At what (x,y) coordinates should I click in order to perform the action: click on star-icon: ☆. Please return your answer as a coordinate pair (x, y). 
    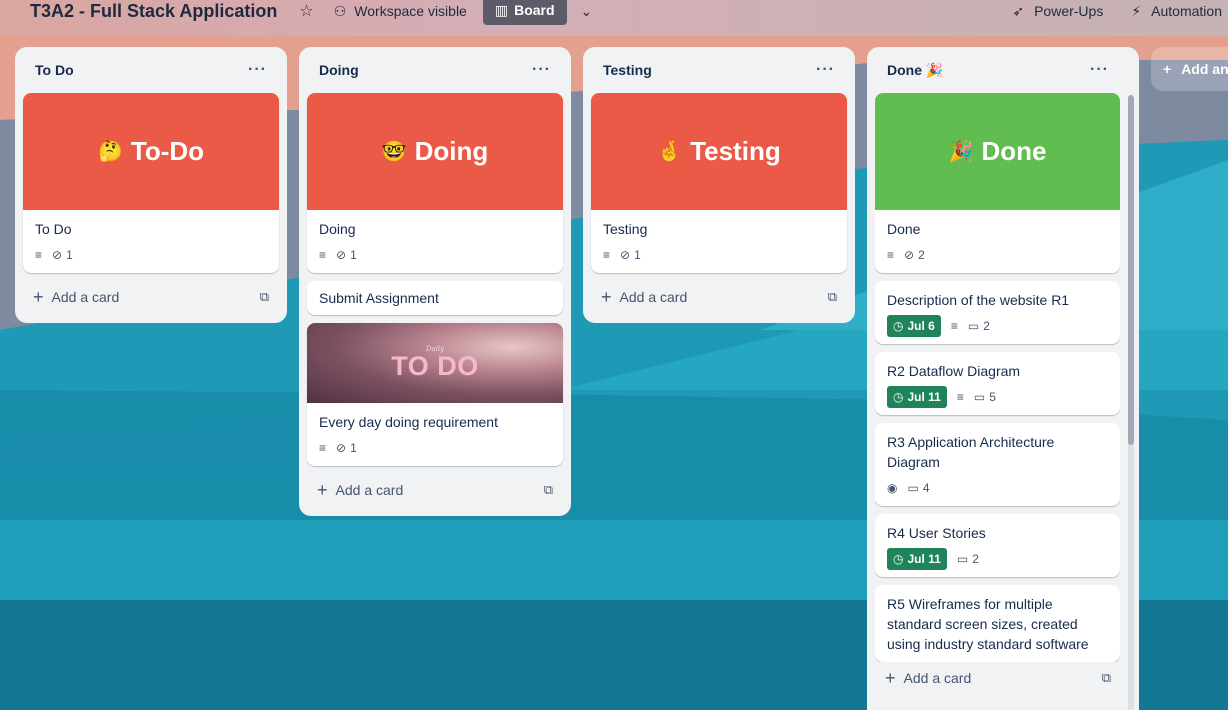
    Looking at the image, I should click on (306, 11).